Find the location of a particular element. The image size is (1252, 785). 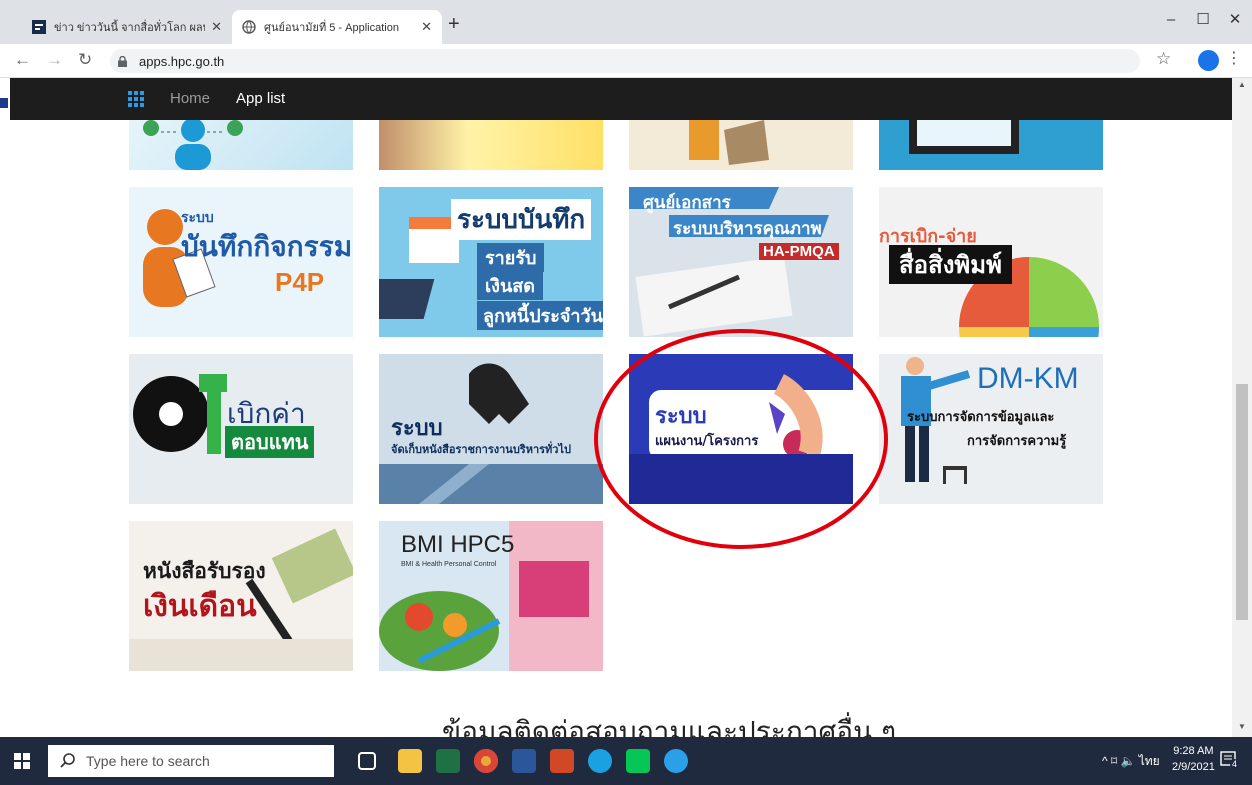

highlight-circle is located at coordinates (741, 439).